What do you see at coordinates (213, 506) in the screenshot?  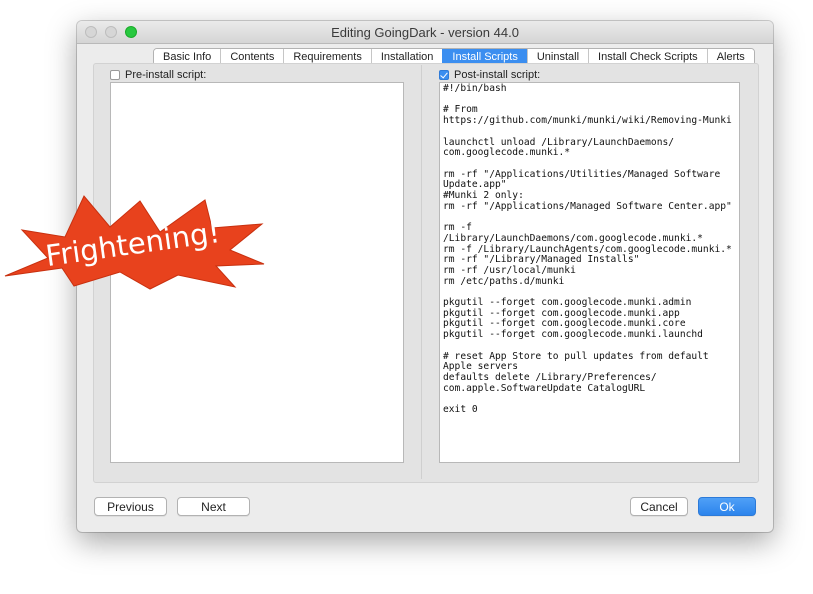 I see `next-button: Next` at bounding box center [213, 506].